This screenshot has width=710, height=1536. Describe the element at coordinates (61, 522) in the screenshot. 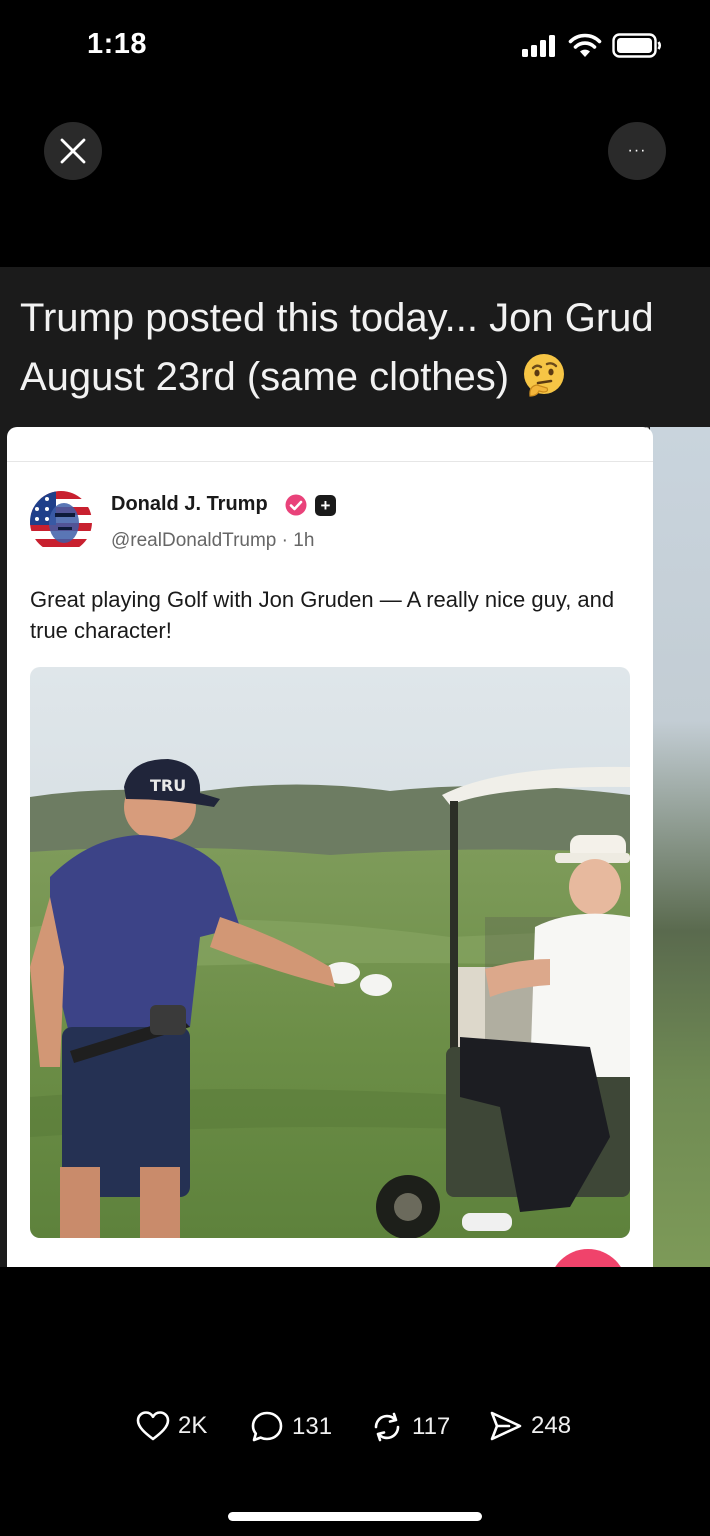

I see `avatar` at that location.